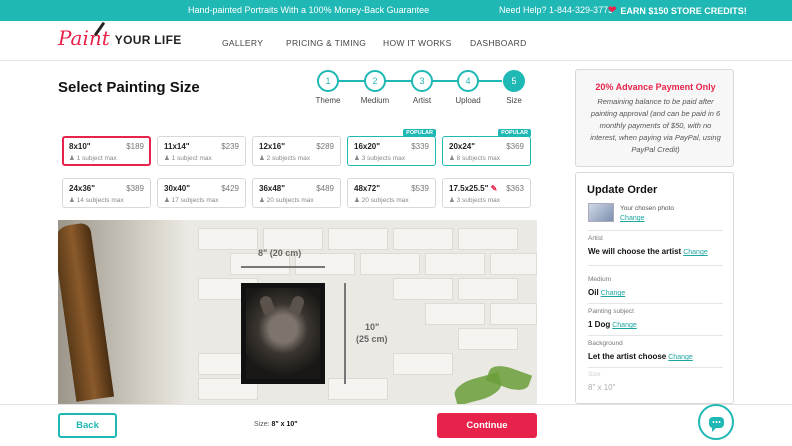  What do you see at coordinates (420, 146) in the screenshot?
I see `size-price: $339` at bounding box center [420, 146].